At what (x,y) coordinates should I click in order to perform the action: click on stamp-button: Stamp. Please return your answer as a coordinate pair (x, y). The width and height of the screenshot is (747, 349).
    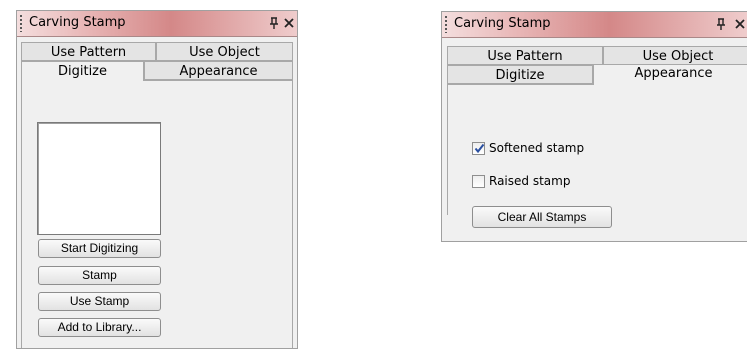
    Looking at the image, I should click on (99, 275).